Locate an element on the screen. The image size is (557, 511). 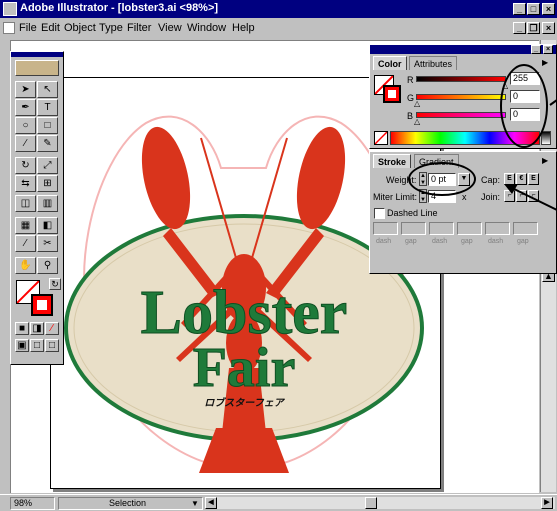
scale-tool-icon: ⤢ is located at coordinates (47, 165).